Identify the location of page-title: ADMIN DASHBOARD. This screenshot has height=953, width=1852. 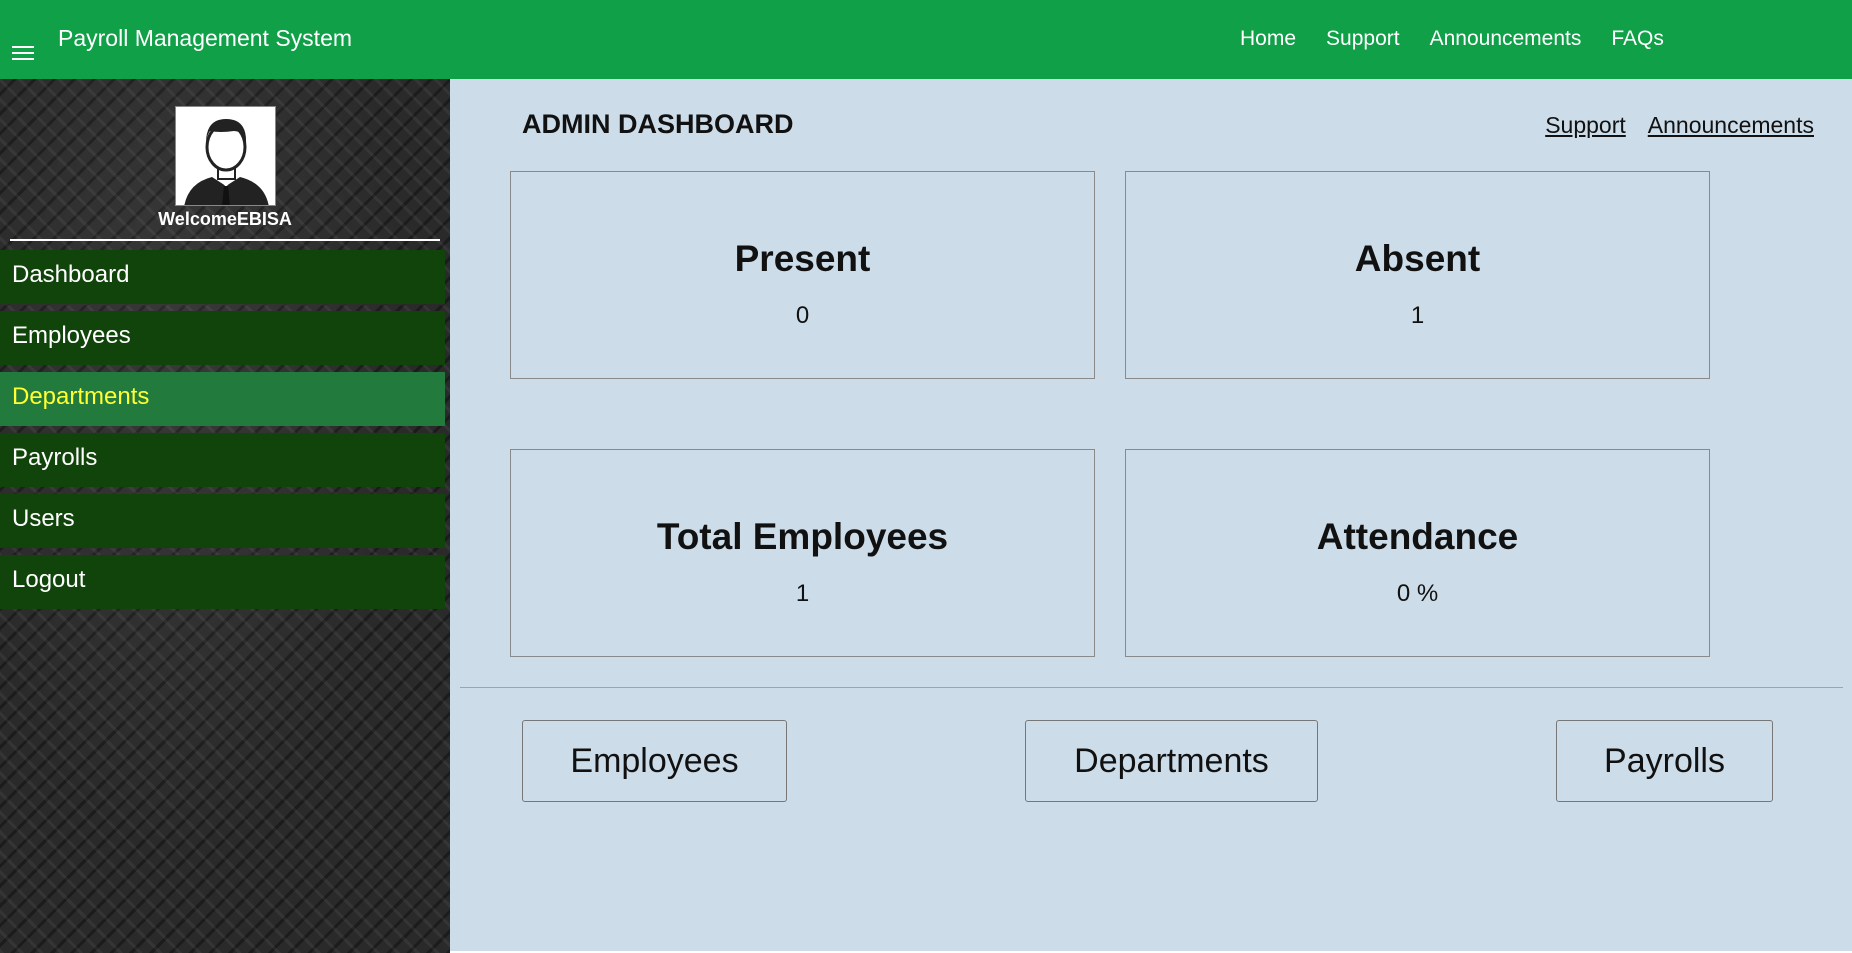
(658, 124).